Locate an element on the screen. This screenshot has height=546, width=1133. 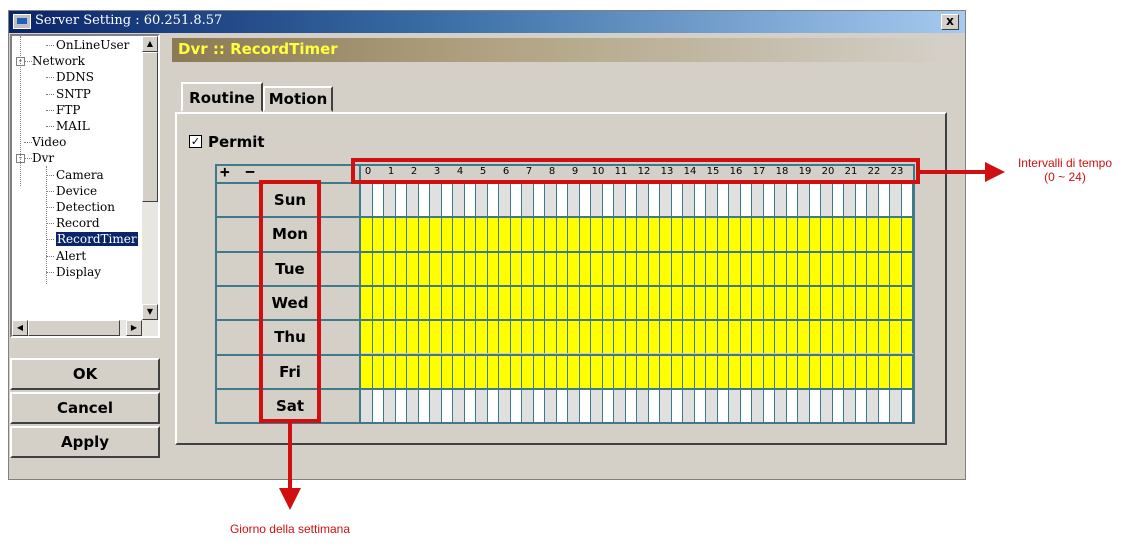
apply-button: Apply is located at coordinates (85, 442).